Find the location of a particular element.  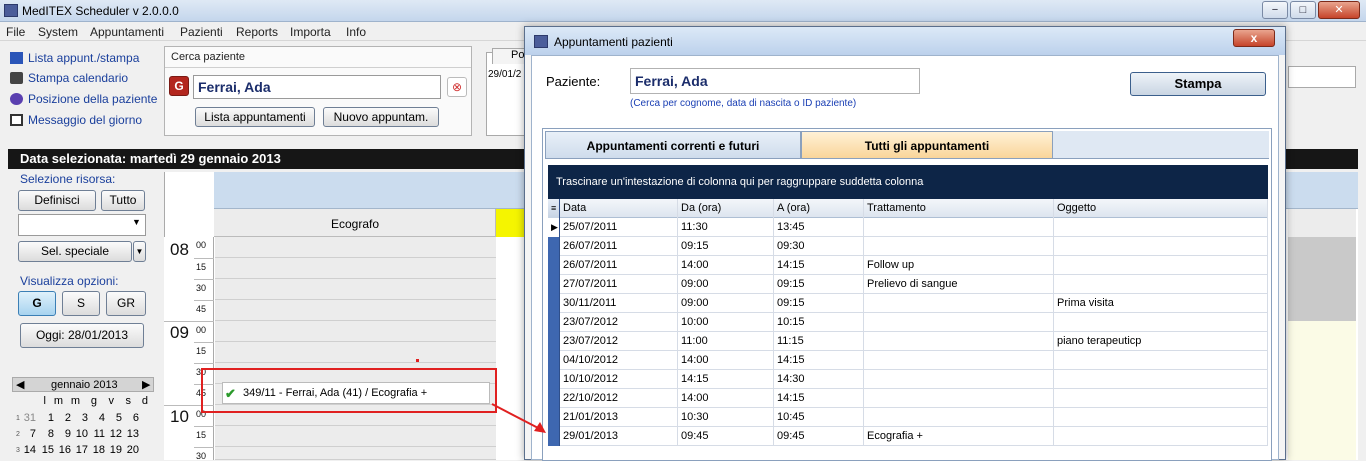

calendar-day: 5 is located at coordinates (114, 418).